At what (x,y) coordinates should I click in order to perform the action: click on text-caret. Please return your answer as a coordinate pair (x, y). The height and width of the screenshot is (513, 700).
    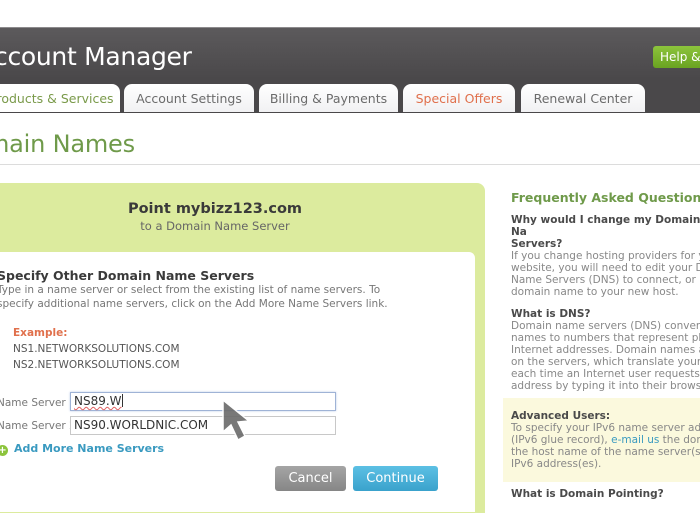
    Looking at the image, I should click on (122, 400).